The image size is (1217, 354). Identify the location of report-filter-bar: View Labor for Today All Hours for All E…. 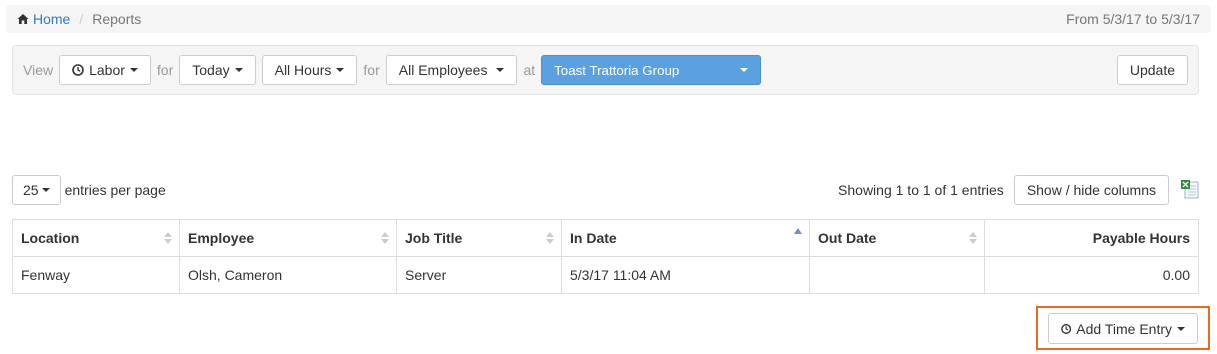
(605, 70).